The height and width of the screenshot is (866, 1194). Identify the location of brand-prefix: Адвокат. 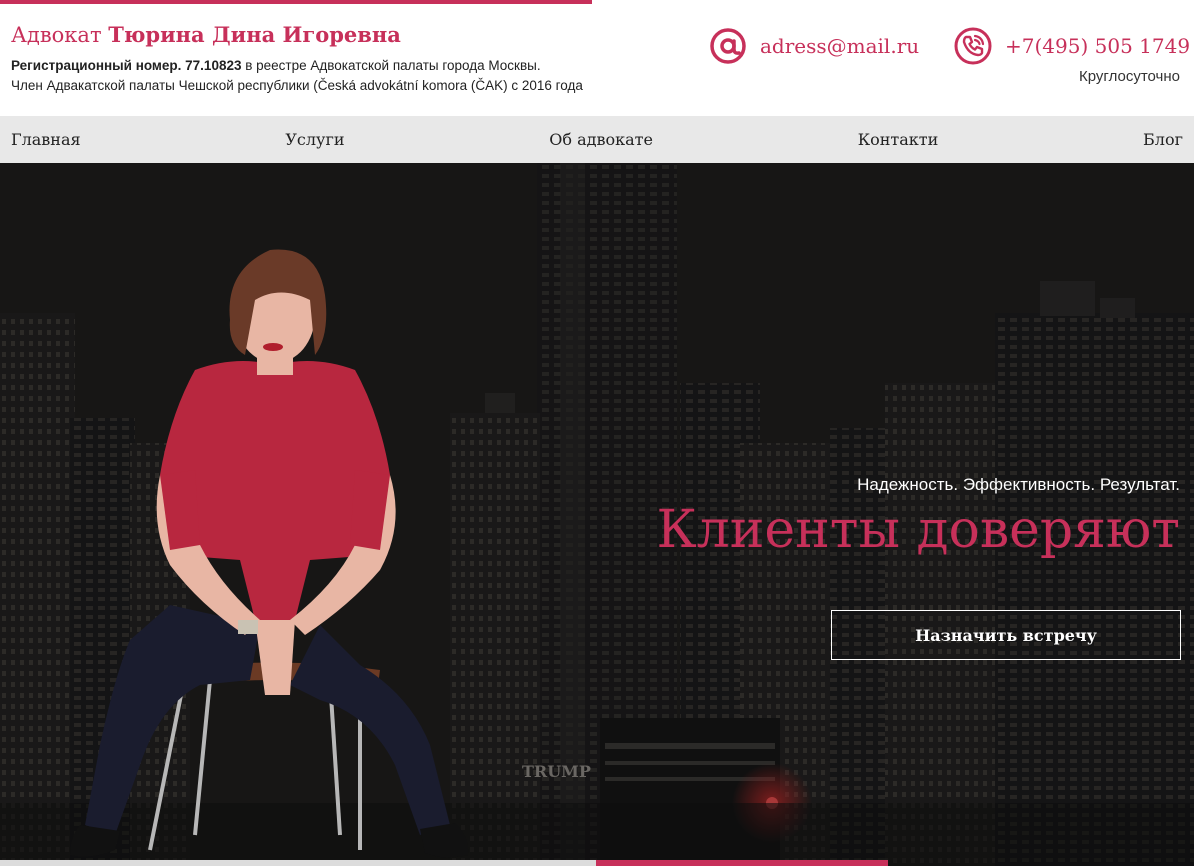
(60, 35).